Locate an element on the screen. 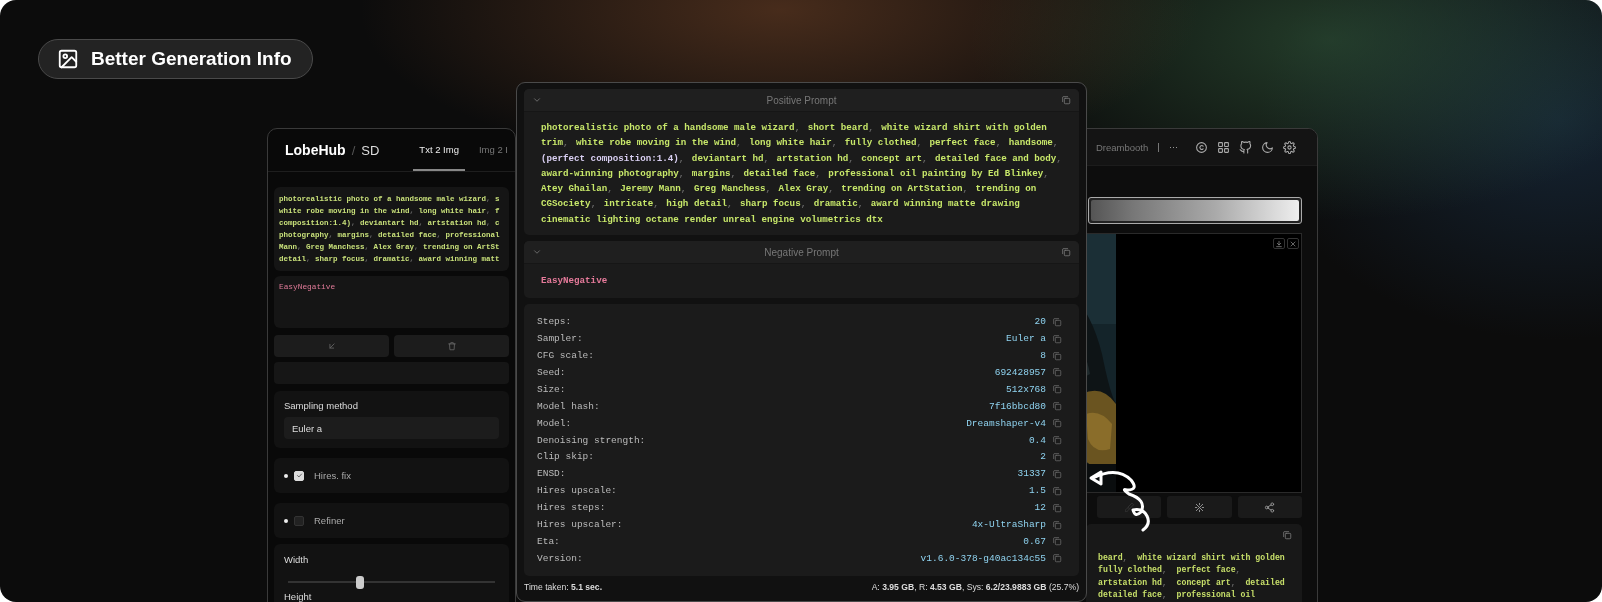 This screenshot has height=602, width=1602. image-icon is located at coordinates (68, 59).